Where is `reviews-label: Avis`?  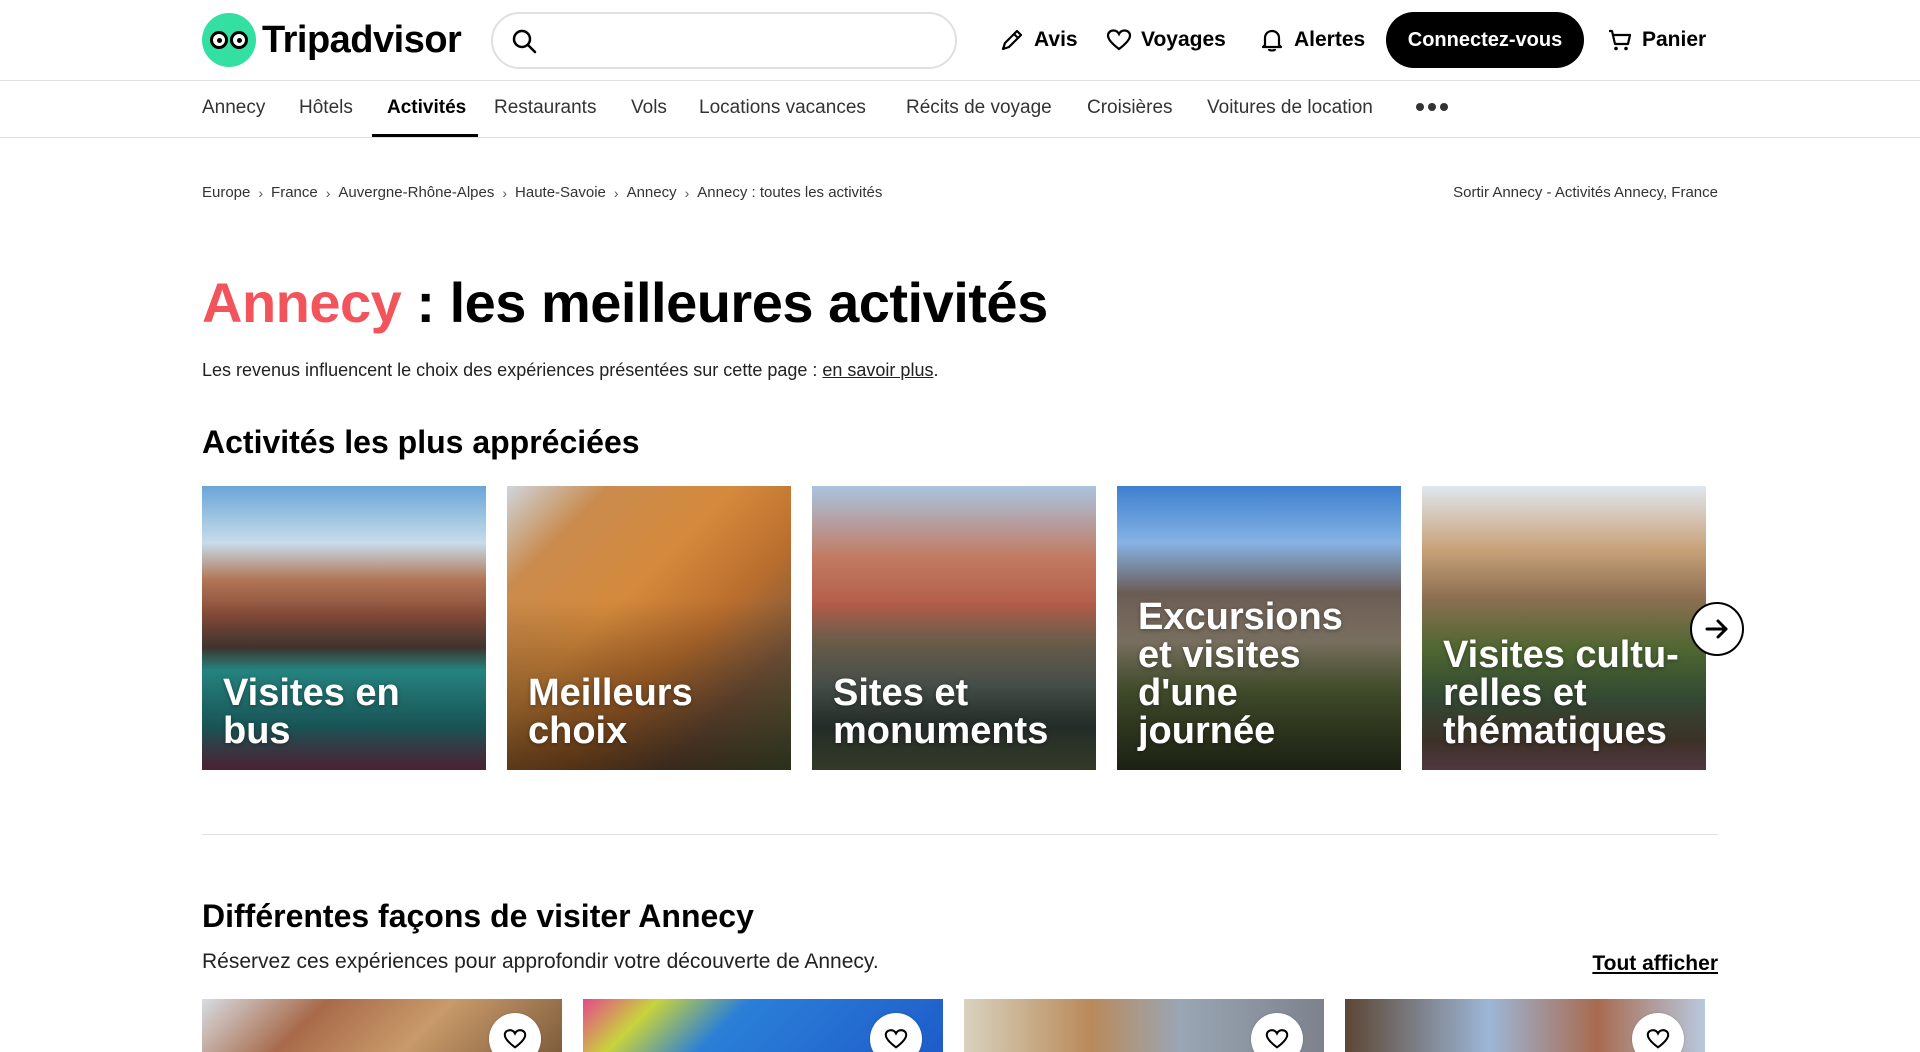
reviews-label: Avis is located at coordinates (1056, 39).